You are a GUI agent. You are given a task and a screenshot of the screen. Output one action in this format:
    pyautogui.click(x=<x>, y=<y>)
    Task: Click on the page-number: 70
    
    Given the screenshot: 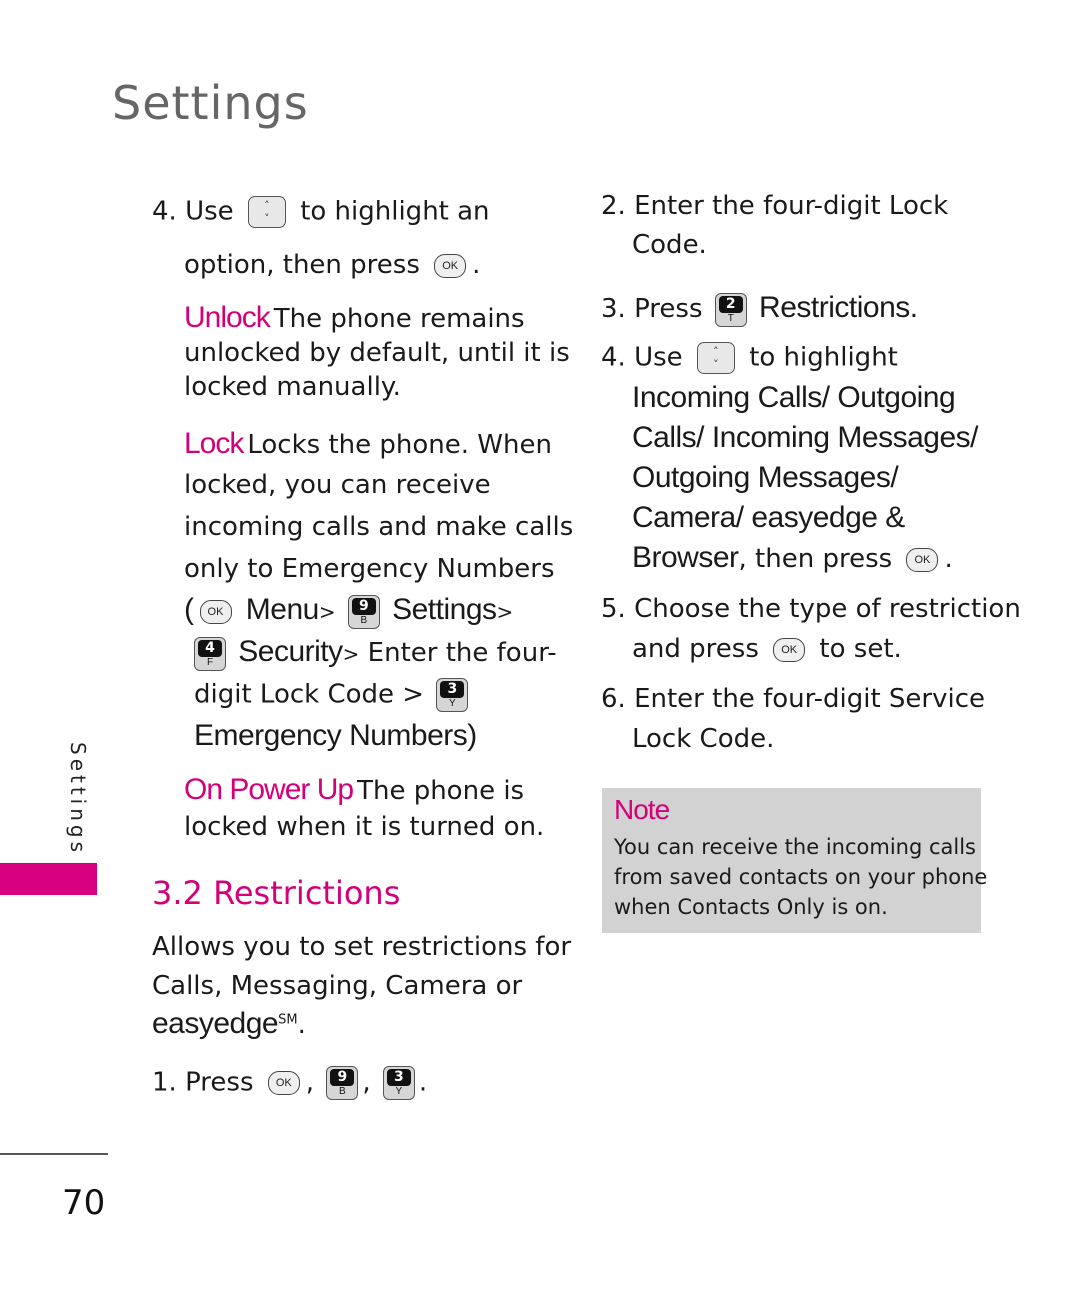 What is the action you would take?
    pyautogui.click(x=84, y=1203)
    